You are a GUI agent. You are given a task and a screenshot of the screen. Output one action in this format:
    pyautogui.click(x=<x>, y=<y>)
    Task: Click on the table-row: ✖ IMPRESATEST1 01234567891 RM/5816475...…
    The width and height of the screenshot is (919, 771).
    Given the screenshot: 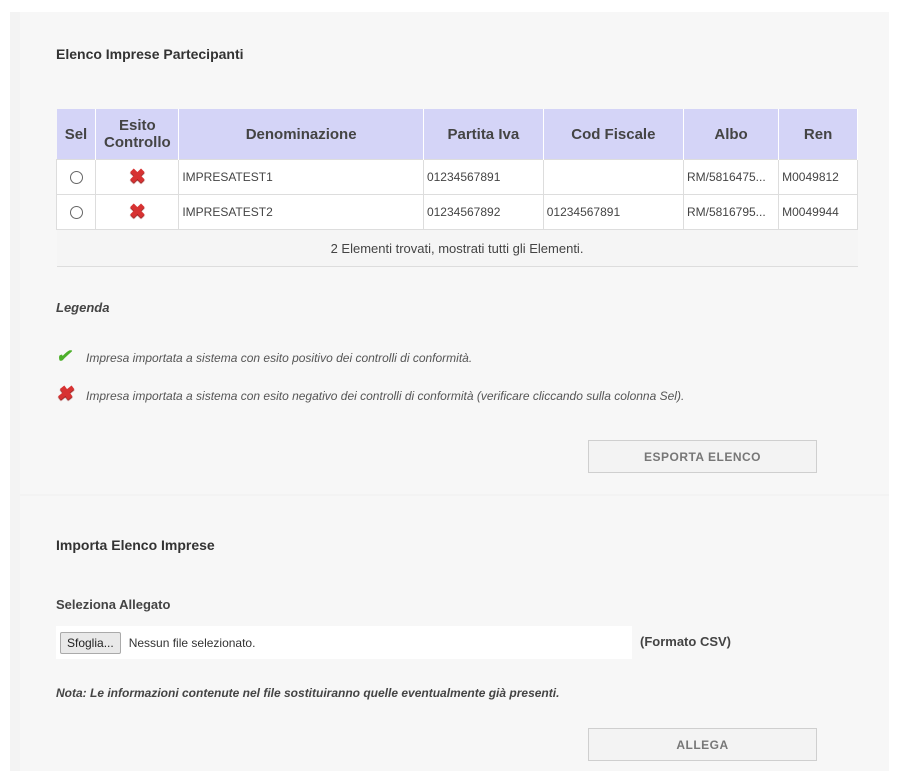 What is the action you would take?
    pyautogui.click(x=456, y=177)
    